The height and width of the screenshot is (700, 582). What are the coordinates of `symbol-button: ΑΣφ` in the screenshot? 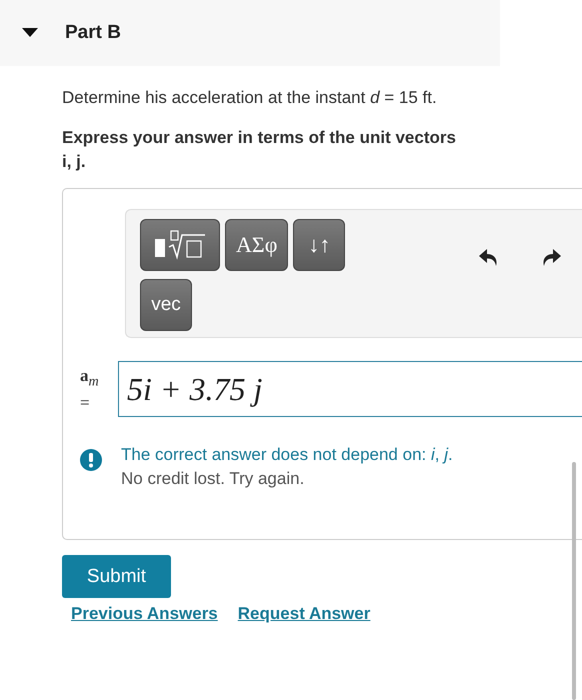 It's located at (256, 245).